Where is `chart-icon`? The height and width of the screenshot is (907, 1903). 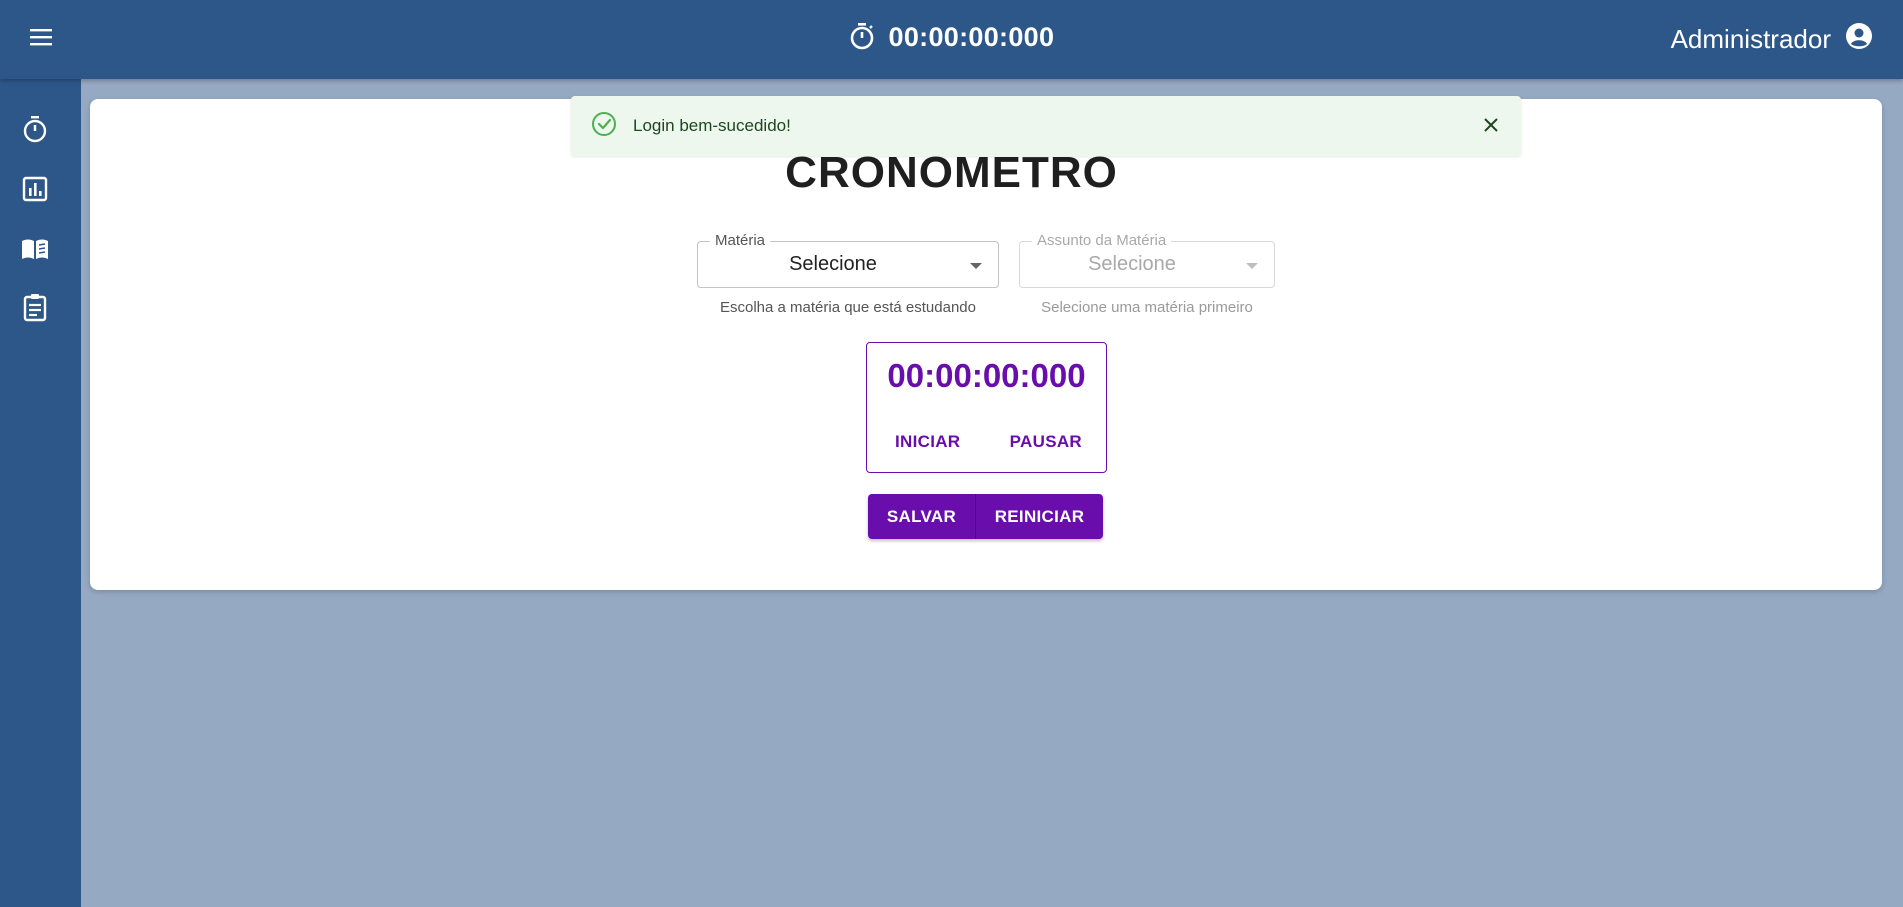 chart-icon is located at coordinates (35, 192).